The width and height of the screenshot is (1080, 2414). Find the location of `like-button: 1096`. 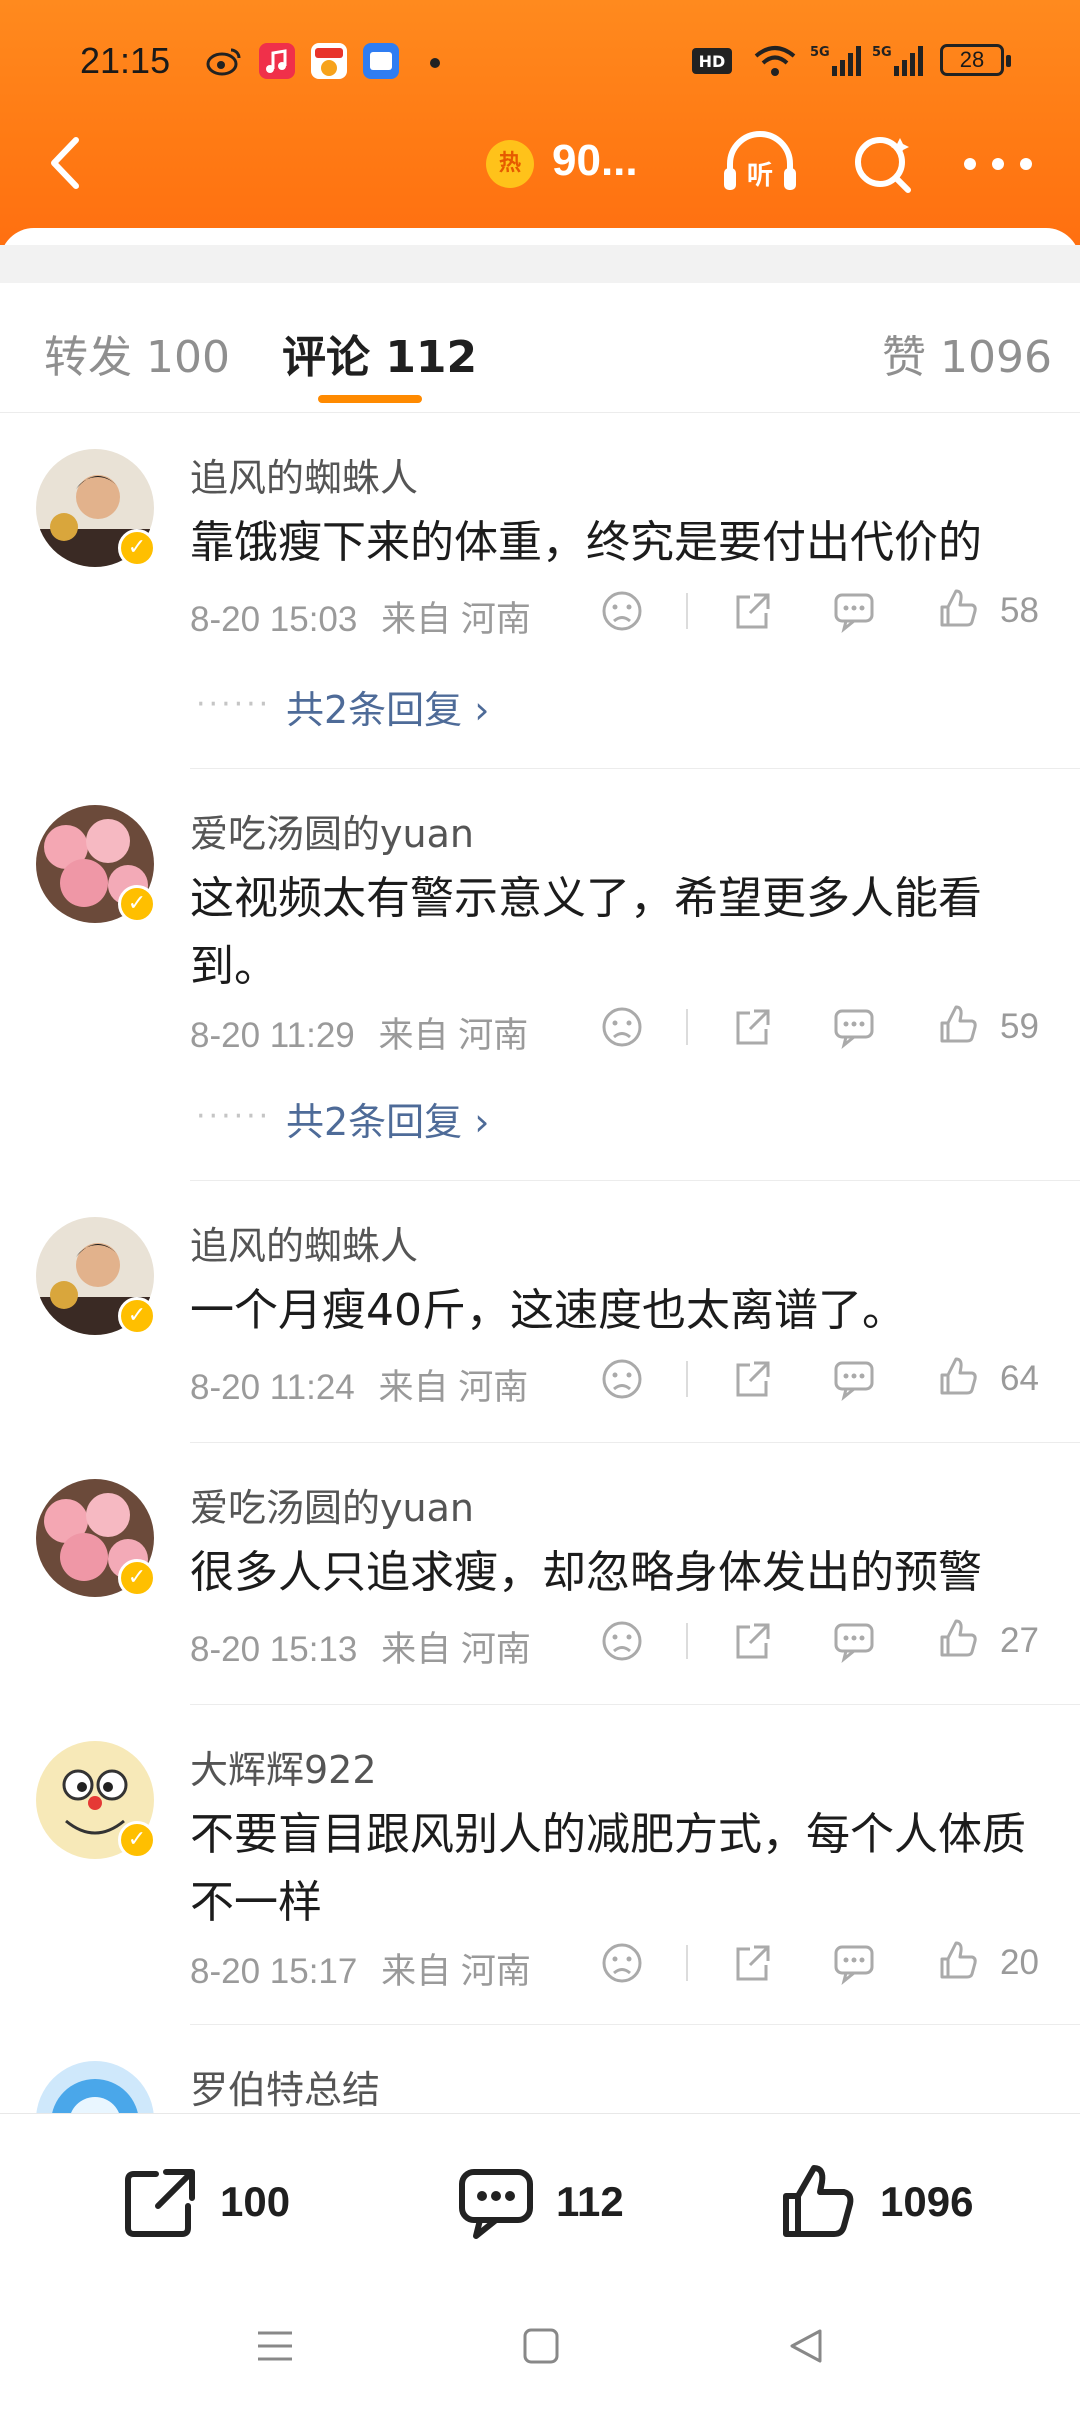

like-button: 1096 is located at coordinates (900, 2202).